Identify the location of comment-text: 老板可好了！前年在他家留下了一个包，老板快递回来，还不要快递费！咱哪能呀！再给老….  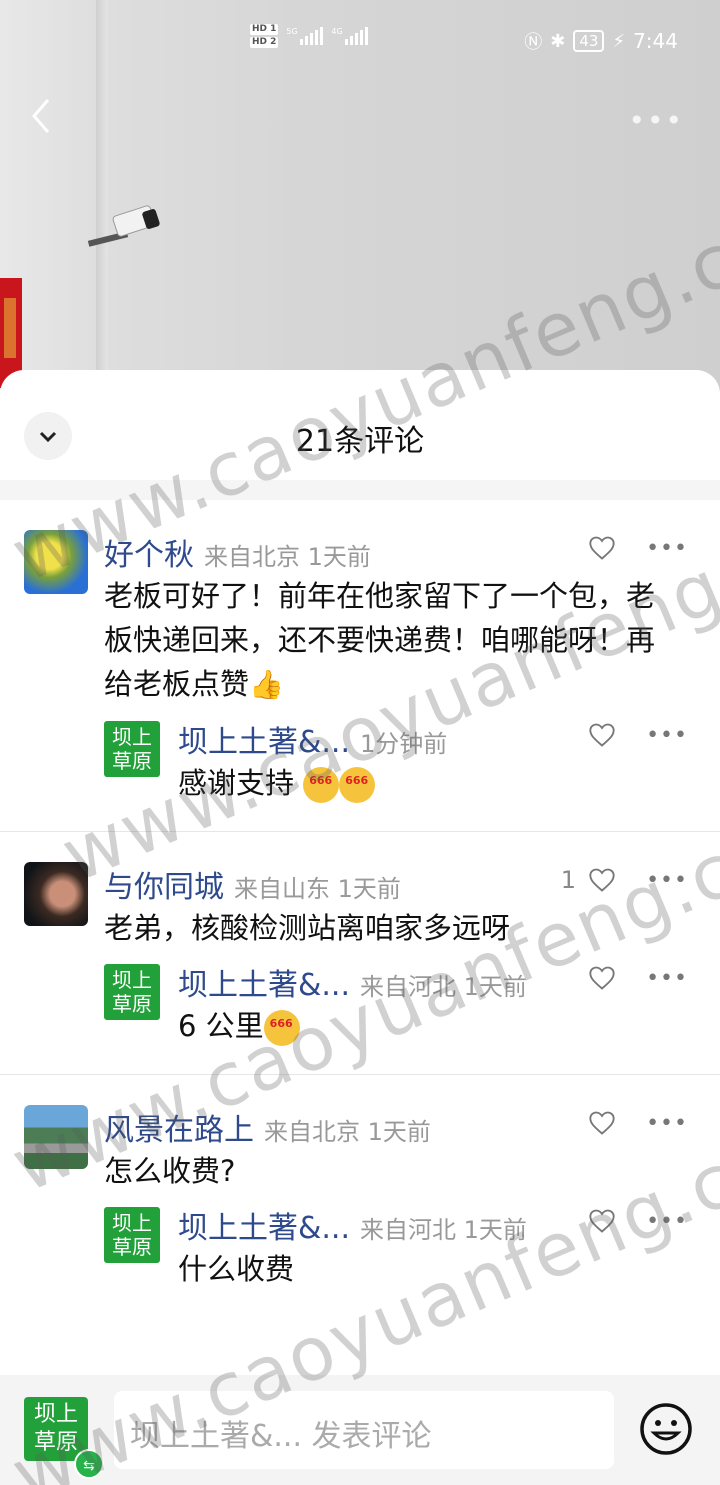
(400, 640).